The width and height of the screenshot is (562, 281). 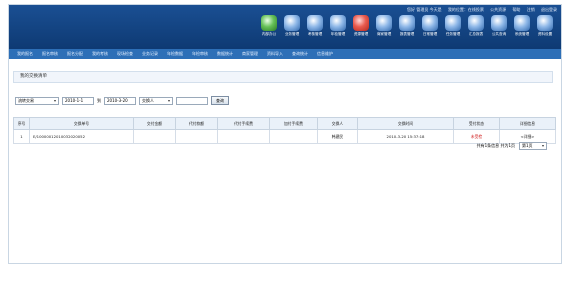 What do you see at coordinates (243, 123) in the screenshot?
I see `column-header: 代付手续费` at bounding box center [243, 123].